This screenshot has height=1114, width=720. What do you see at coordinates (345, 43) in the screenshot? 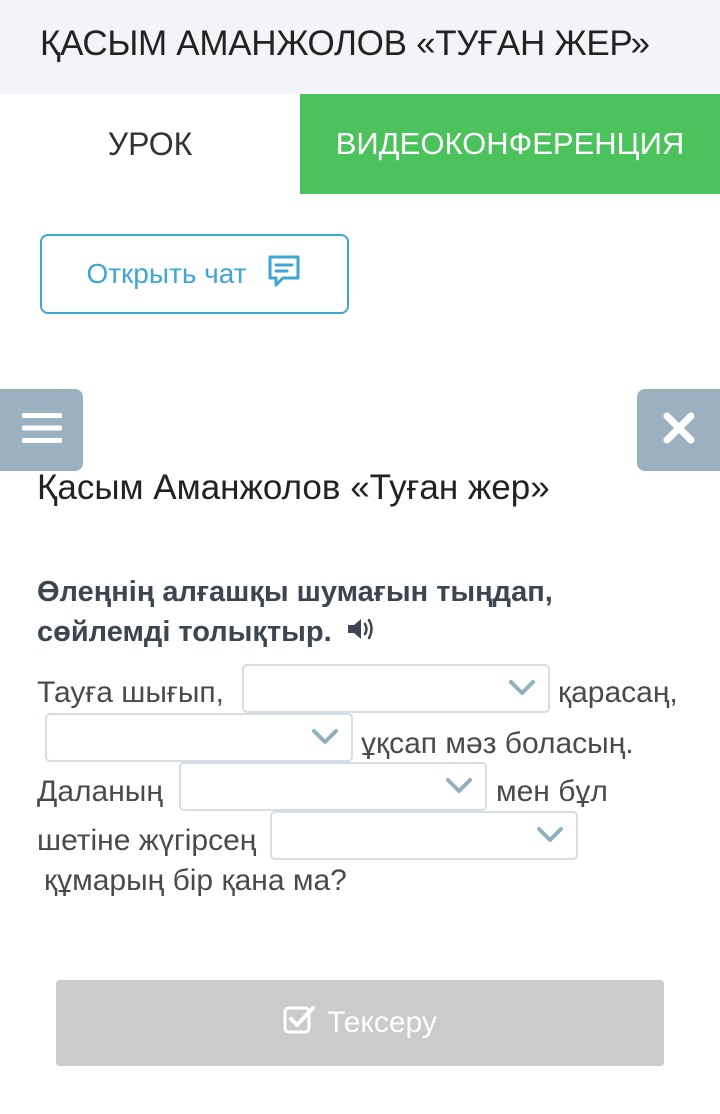
I see `page-title: ҚАСЫМ АМАНЖОЛОВ «ТУҒАН ЖЕР»` at bounding box center [345, 43].